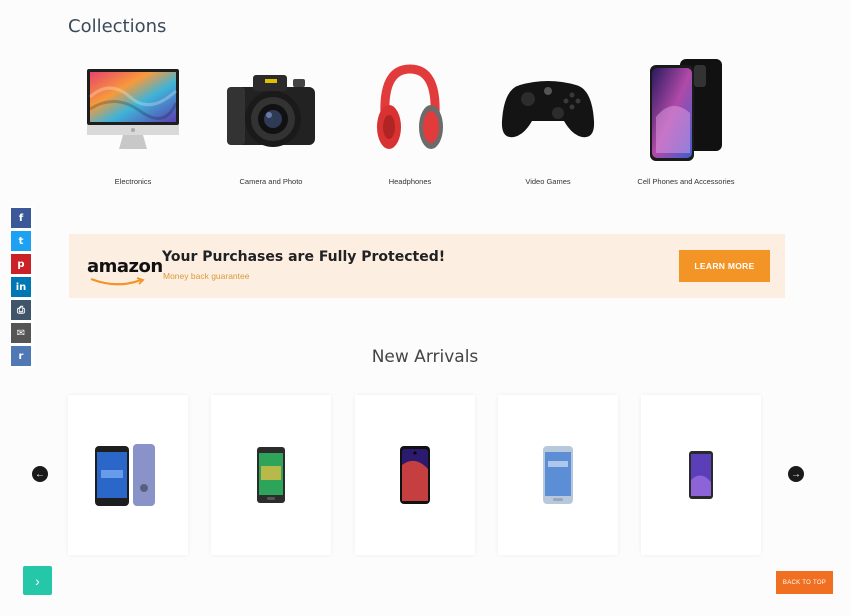 Image resolution: width=850 pixels, height=616 pixels. I want to click on chevron-right-icon: ›, so click(37, 580).